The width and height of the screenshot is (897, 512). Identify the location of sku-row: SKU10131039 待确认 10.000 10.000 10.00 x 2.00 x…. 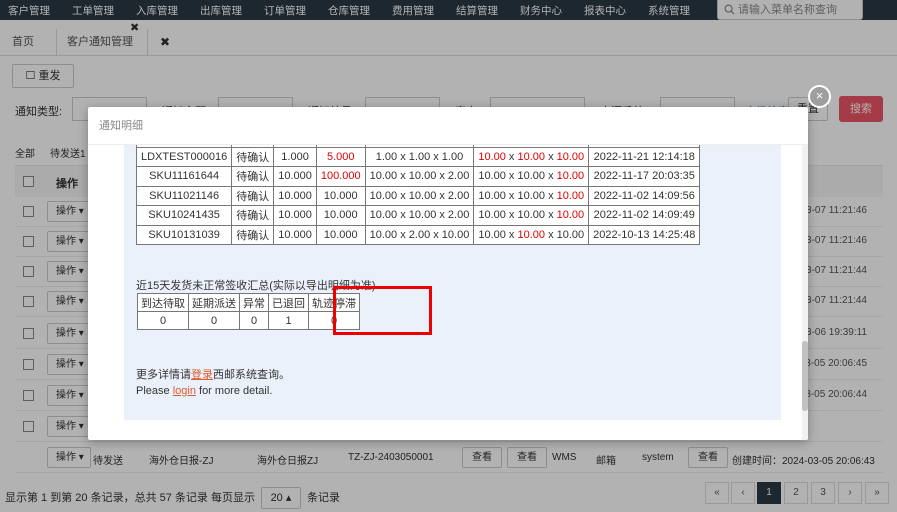
(418, 234).